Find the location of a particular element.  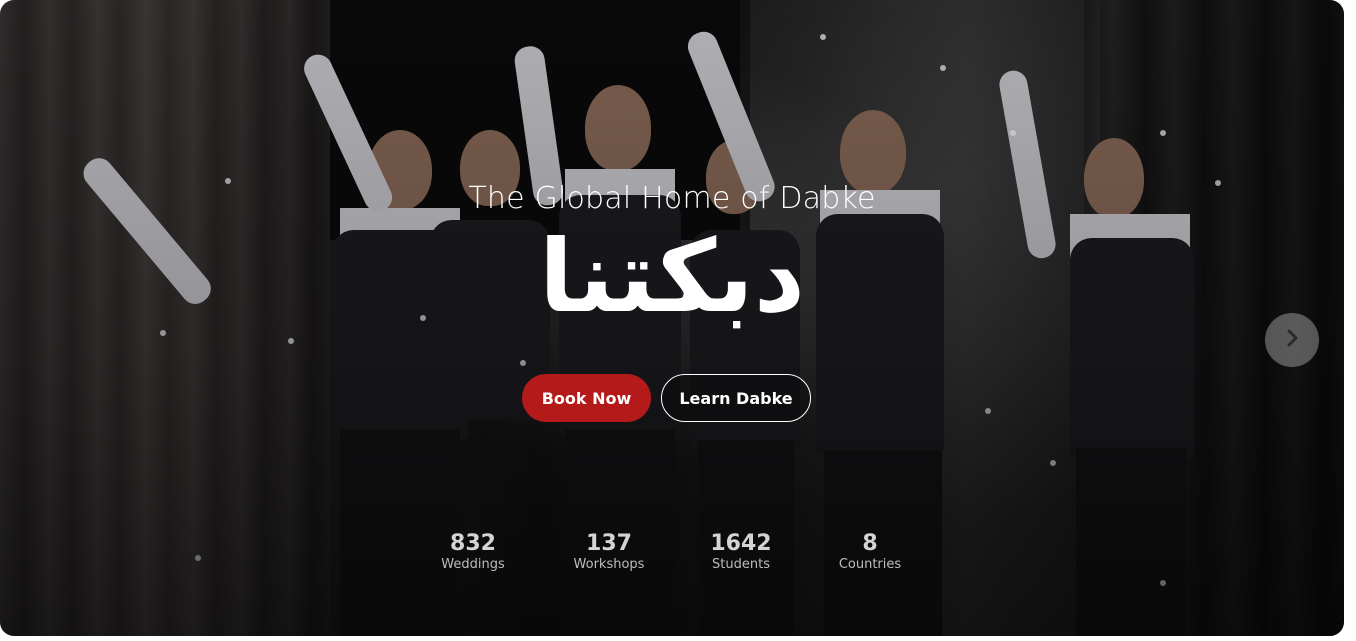

stat-label: Workshops is located at coordinates (609, 564).